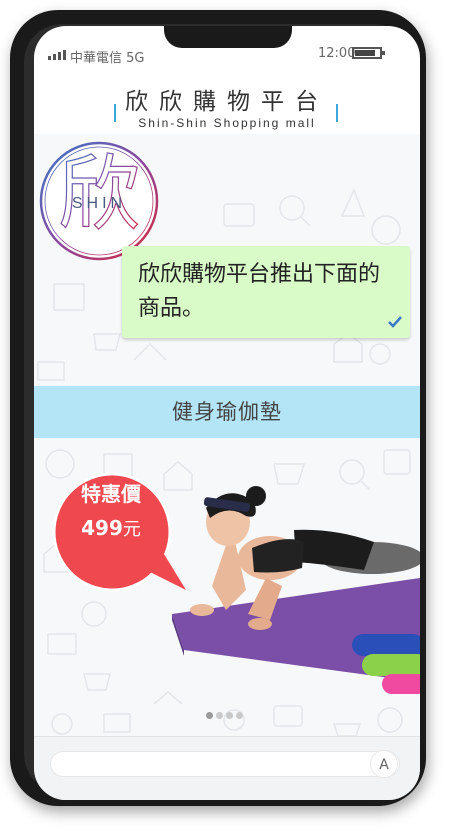 This screenshot has height=831, width=452. Describe the element at coordinates (259, 291) in the screenshot. I see `chat-message: 欣欣購物平台推出下面的商品。` at that location.